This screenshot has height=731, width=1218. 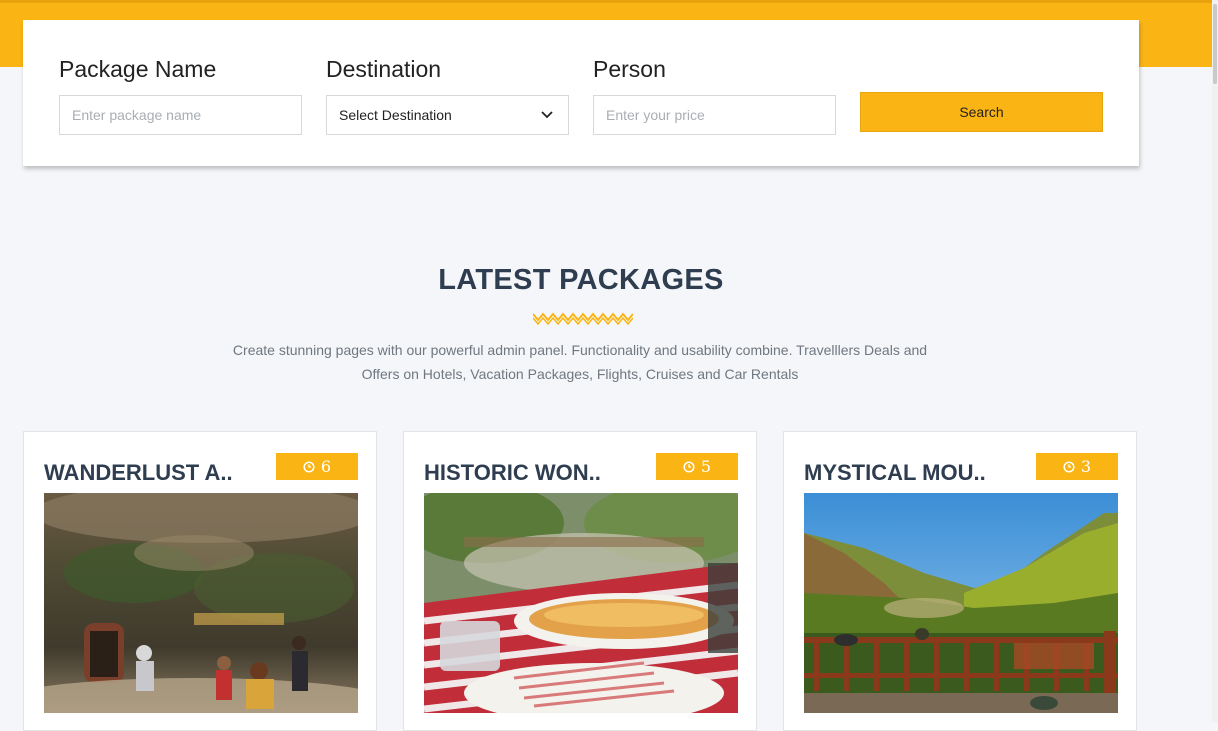 I want to click on duration-days: 6, so click(x=326, y=466).